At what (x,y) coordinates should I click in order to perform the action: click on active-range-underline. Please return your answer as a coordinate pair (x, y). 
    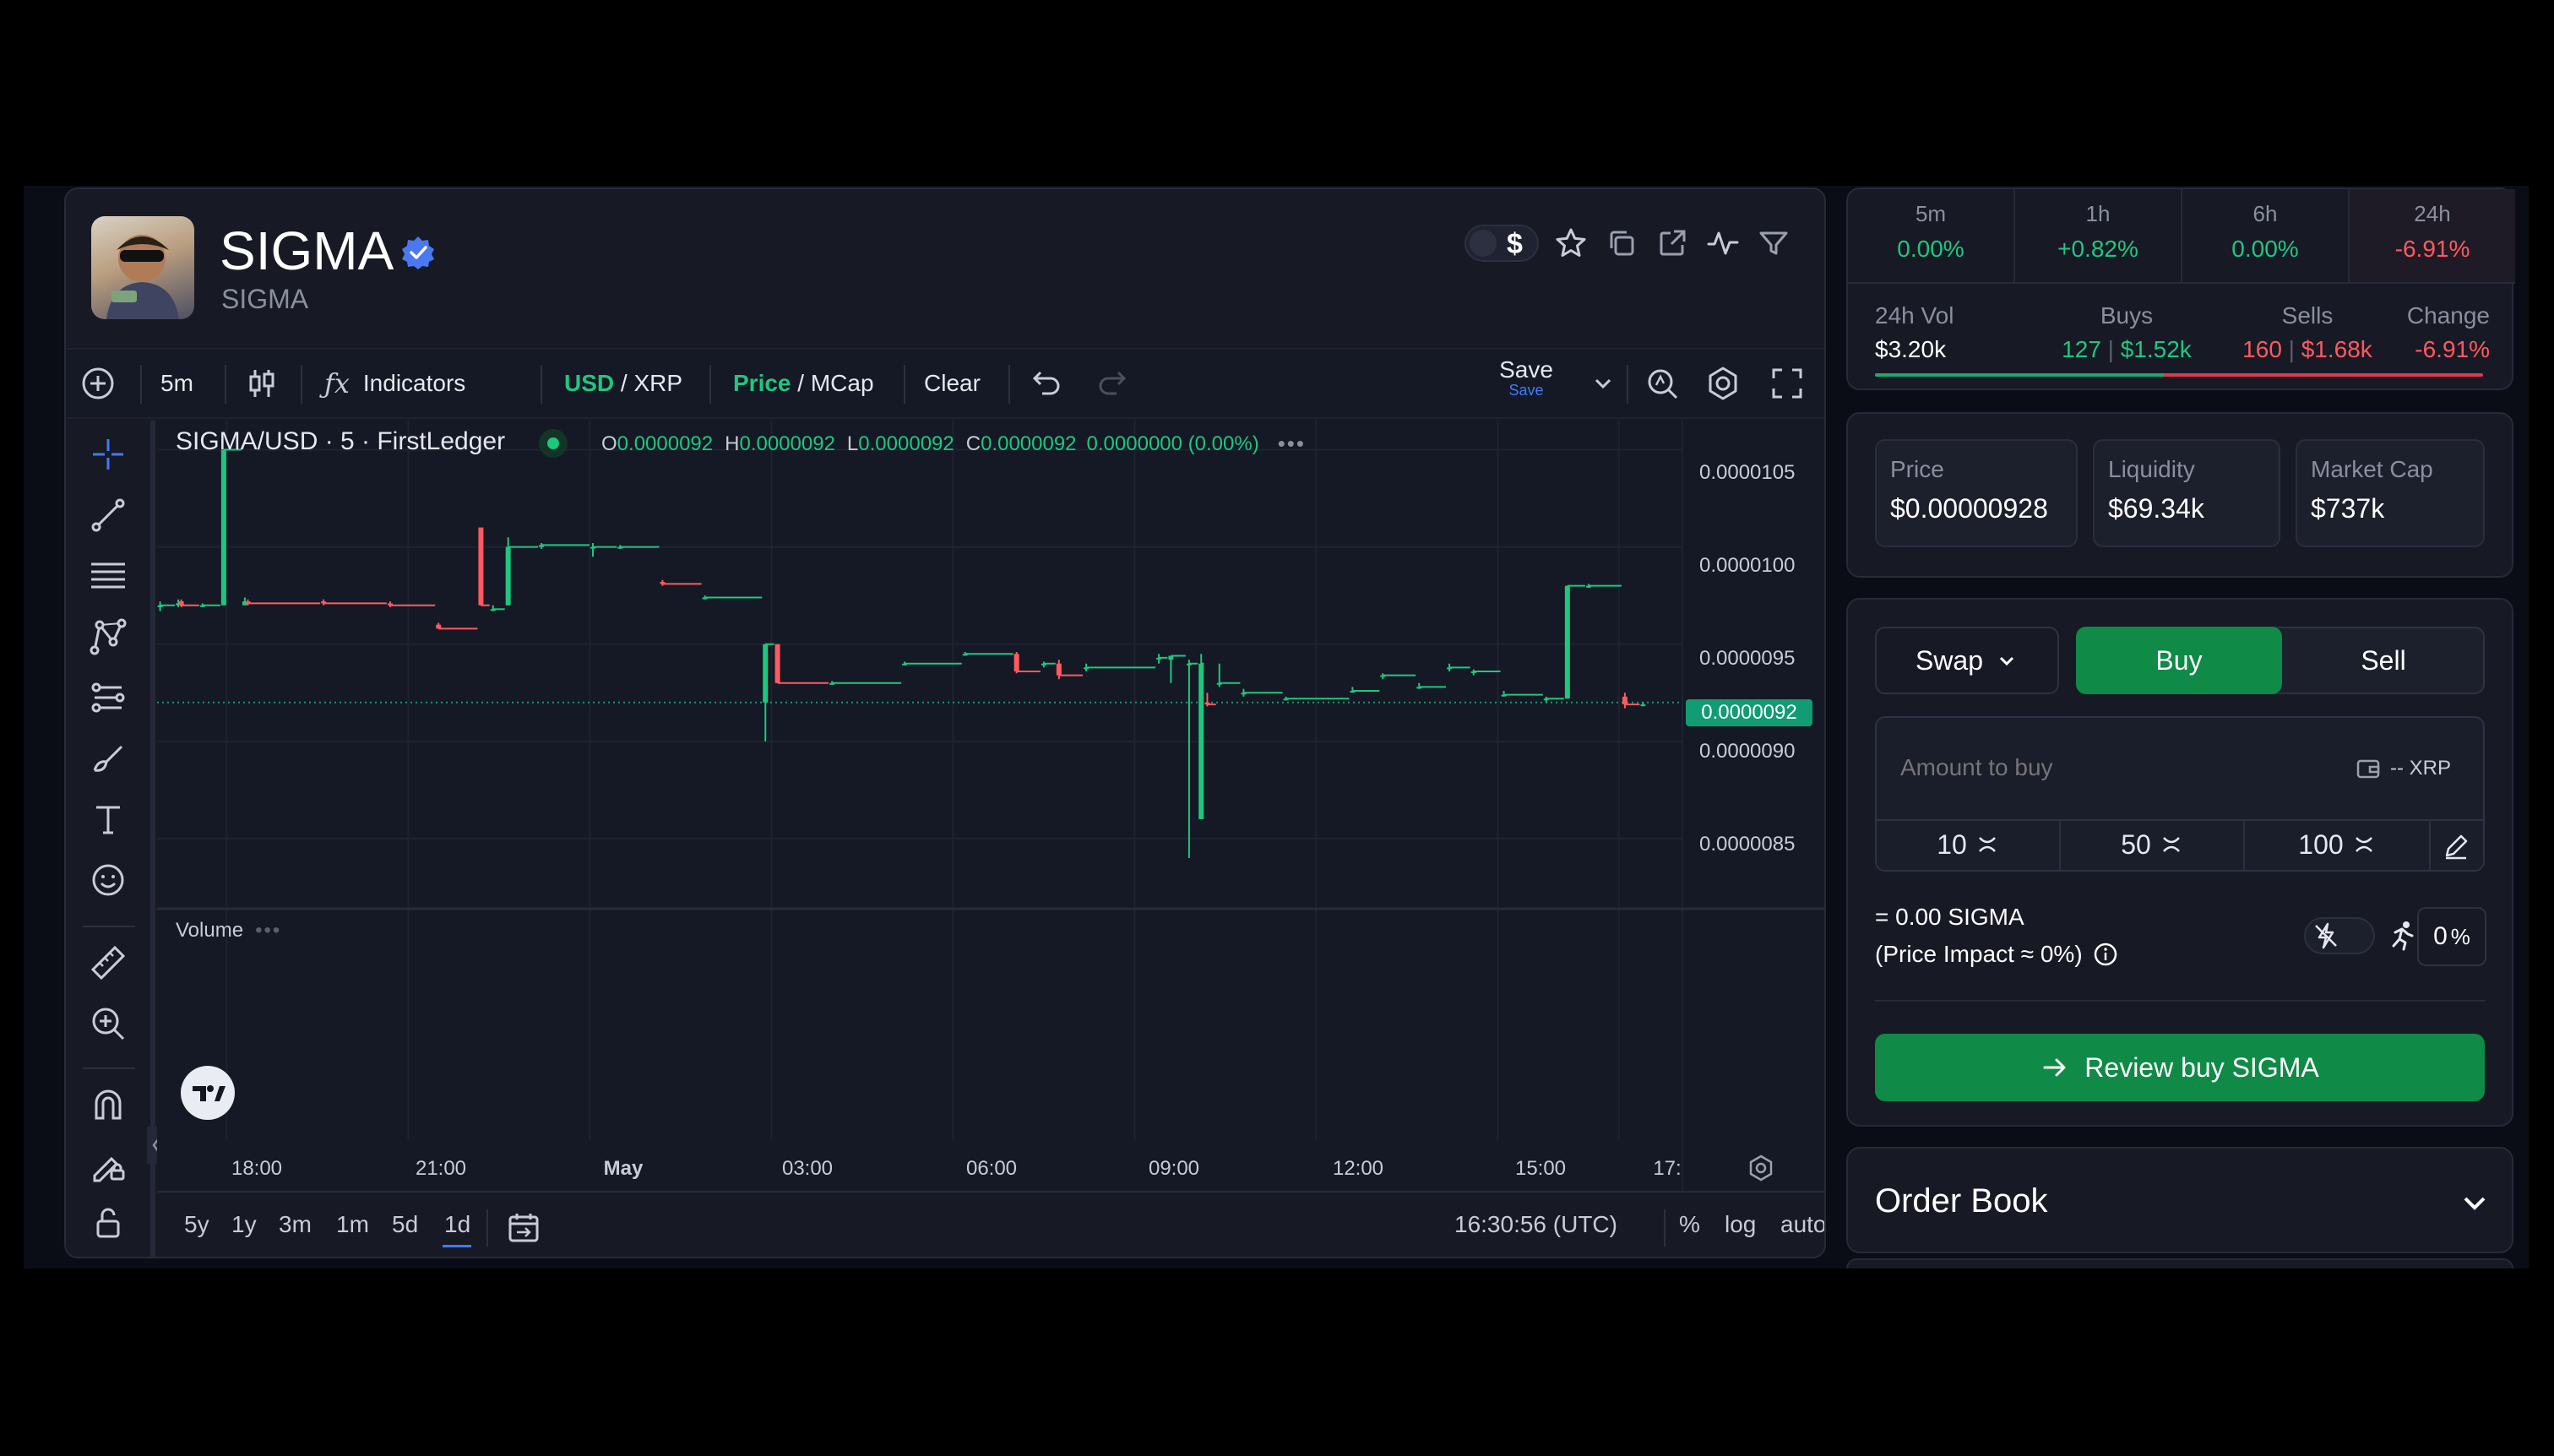
    Looking at the image, I should click on (457, 1246).